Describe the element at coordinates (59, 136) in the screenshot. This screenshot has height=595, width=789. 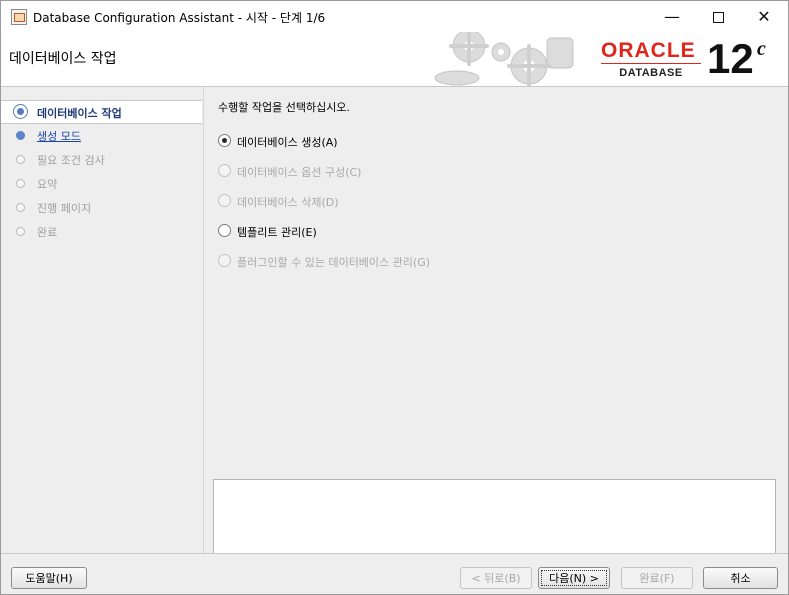
I see `step-label: 생성 모드` at that location.